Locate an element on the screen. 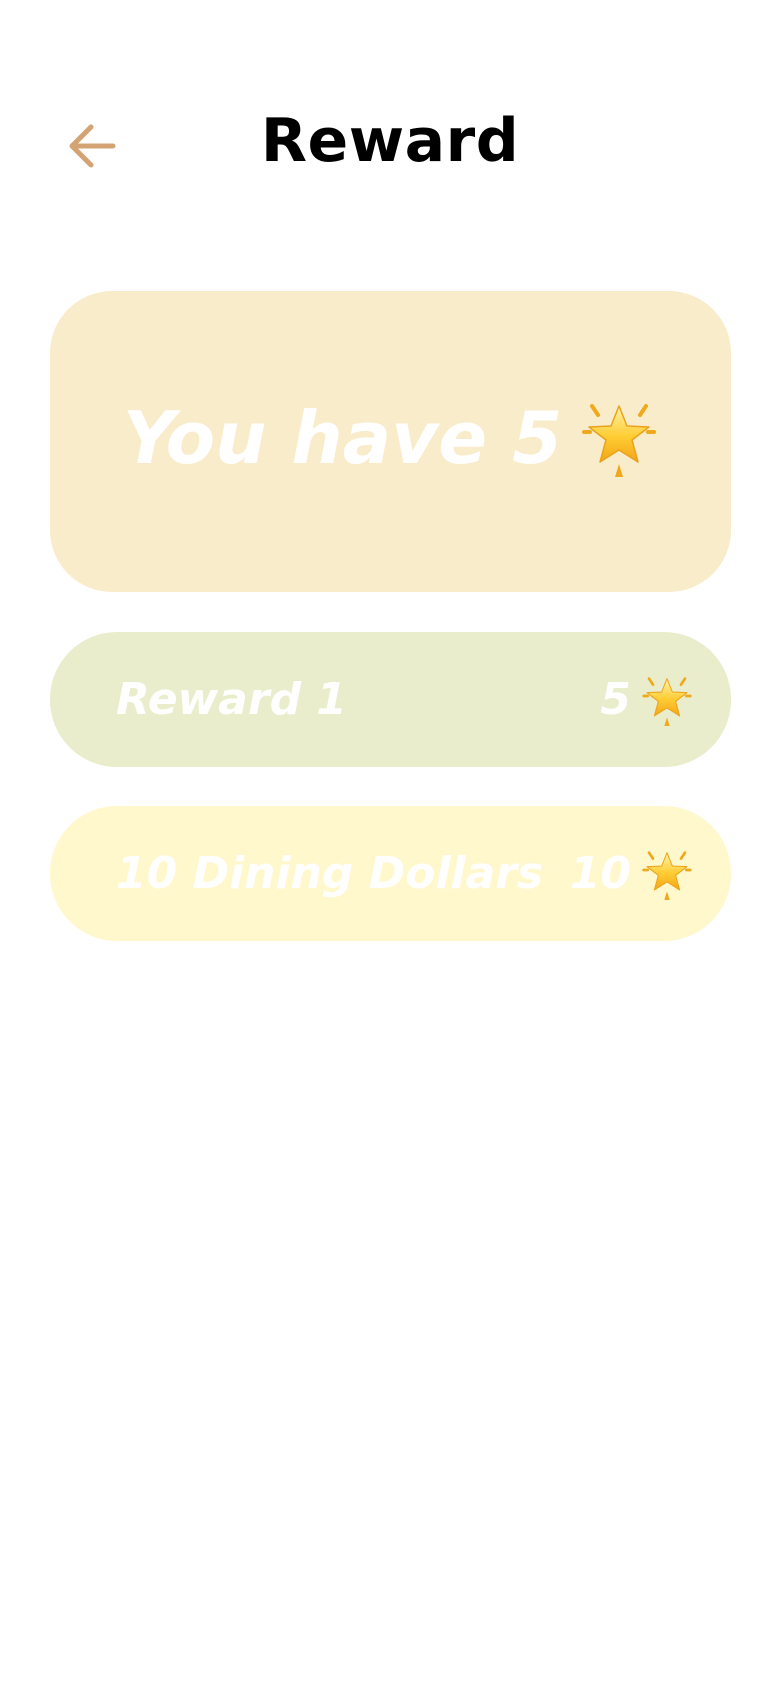  reward-cost-group: 5 is located at coordinates (646, 700).